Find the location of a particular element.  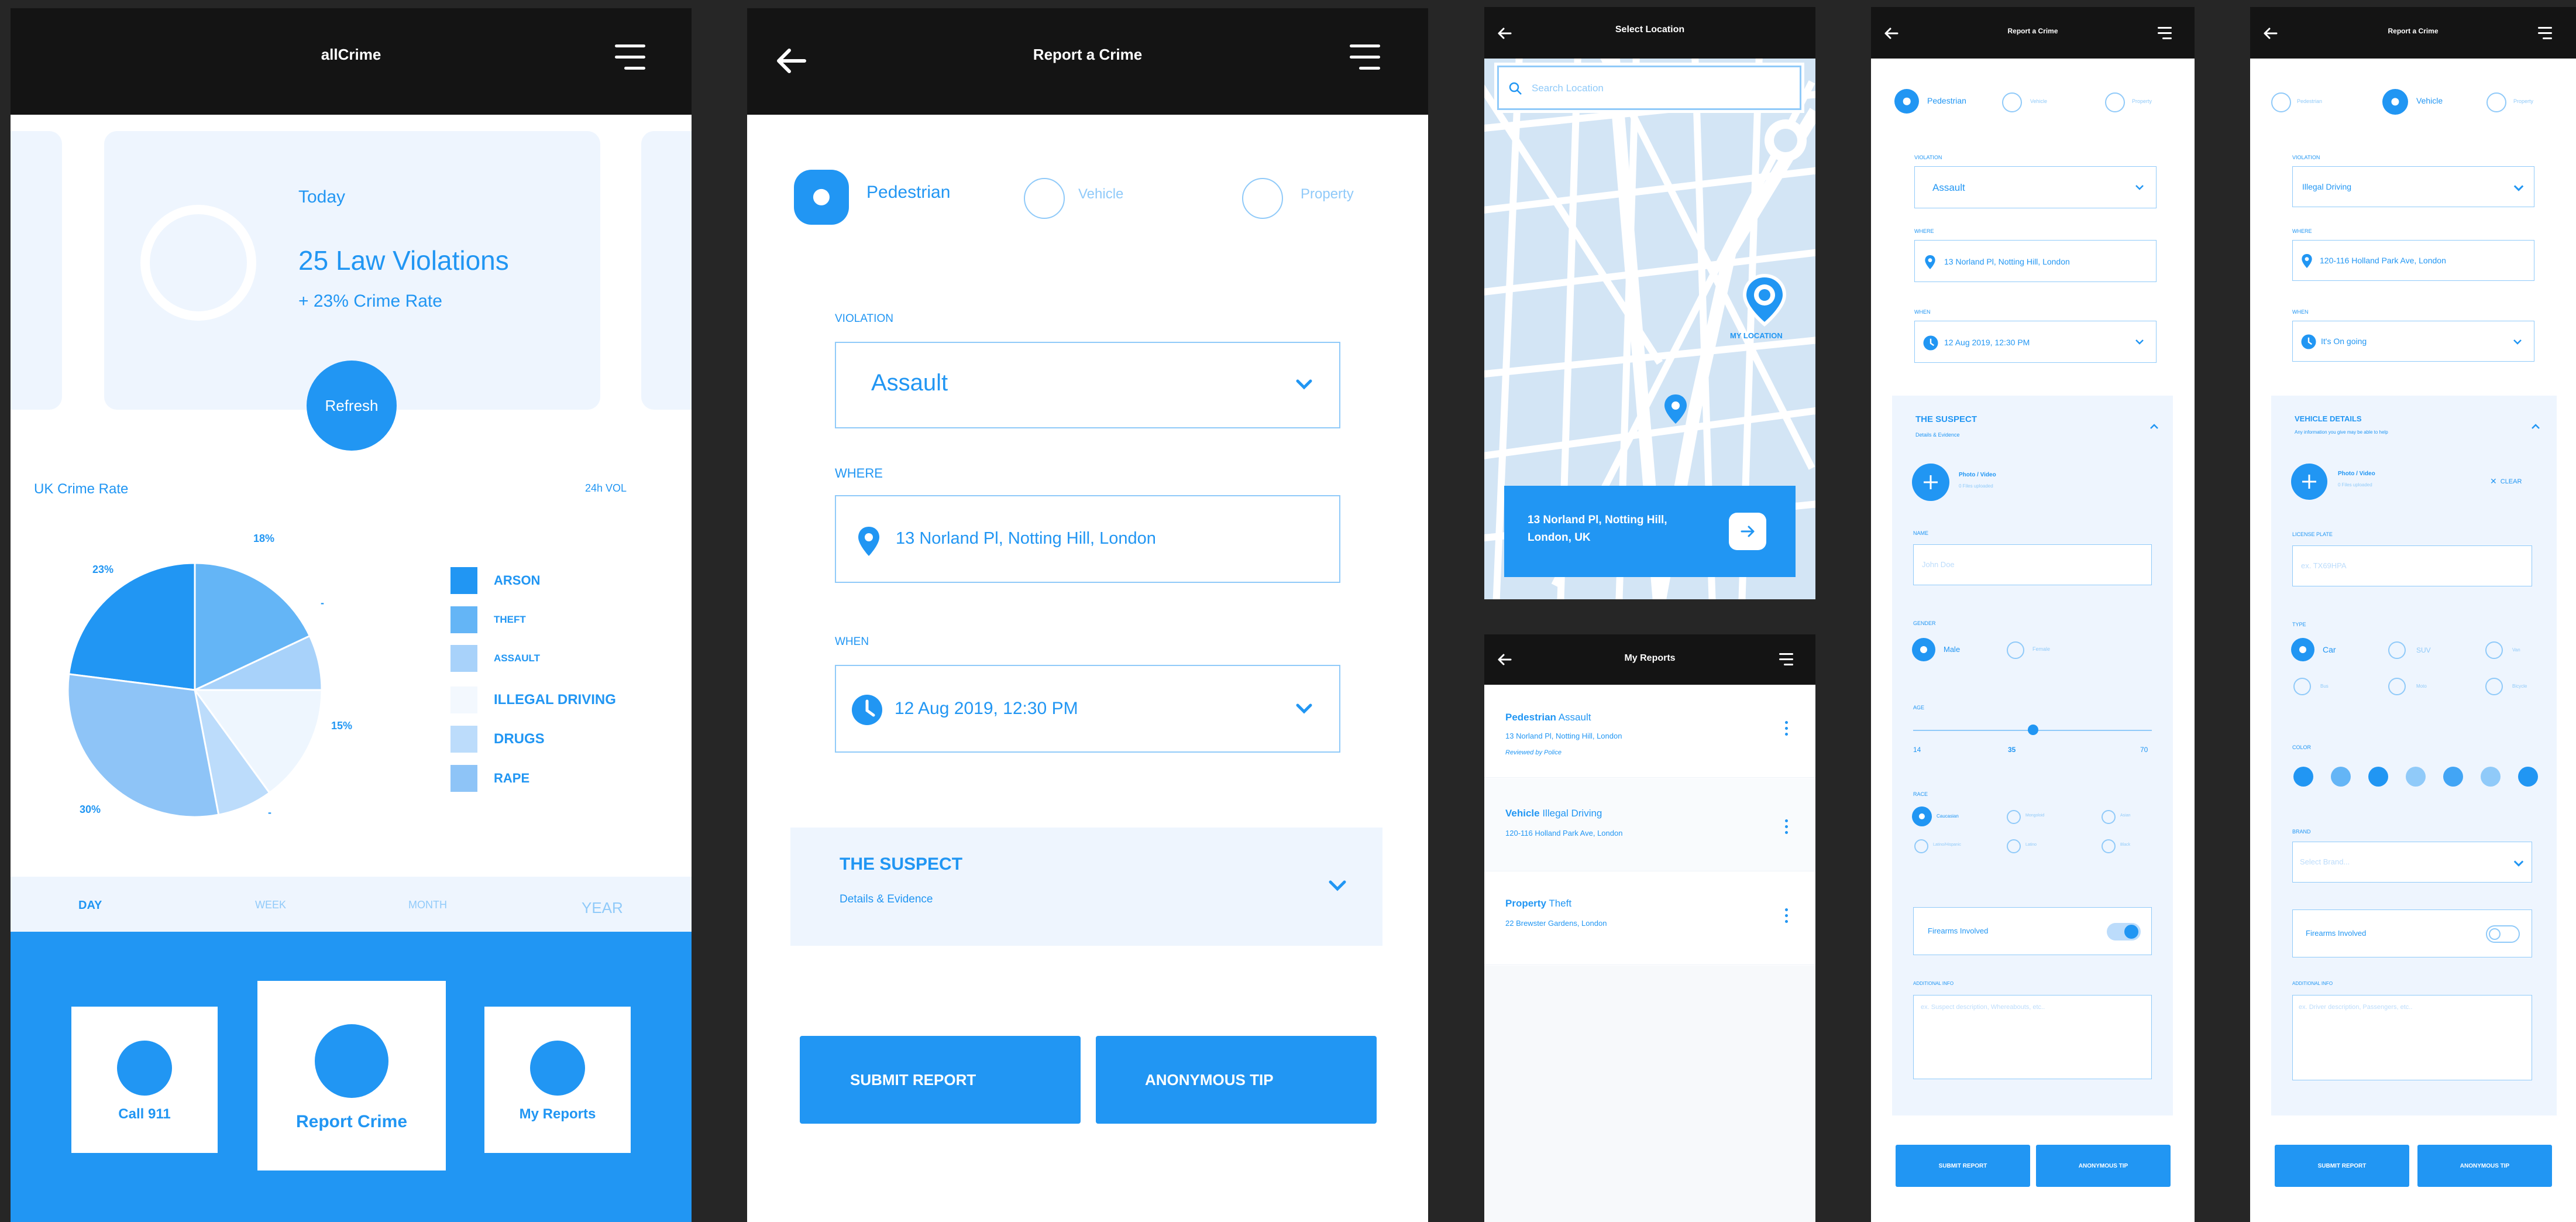

carousel-card-next is located at coordinates (667, 270).